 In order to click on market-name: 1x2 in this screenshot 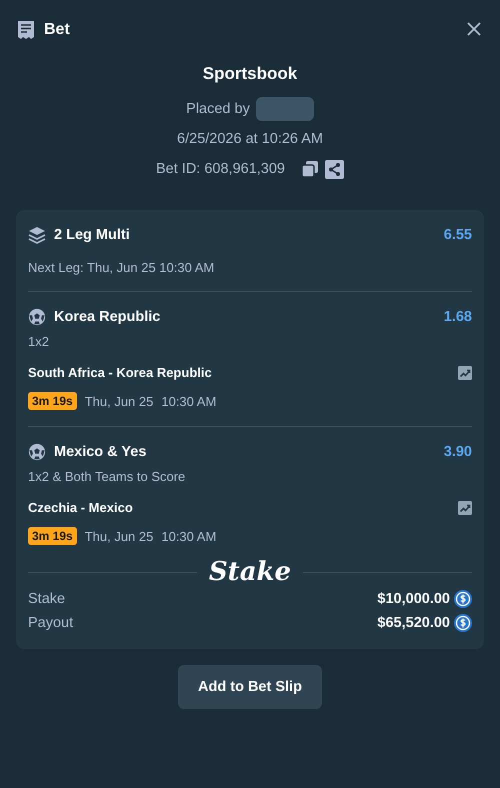, I will do `click(39, 341)`.